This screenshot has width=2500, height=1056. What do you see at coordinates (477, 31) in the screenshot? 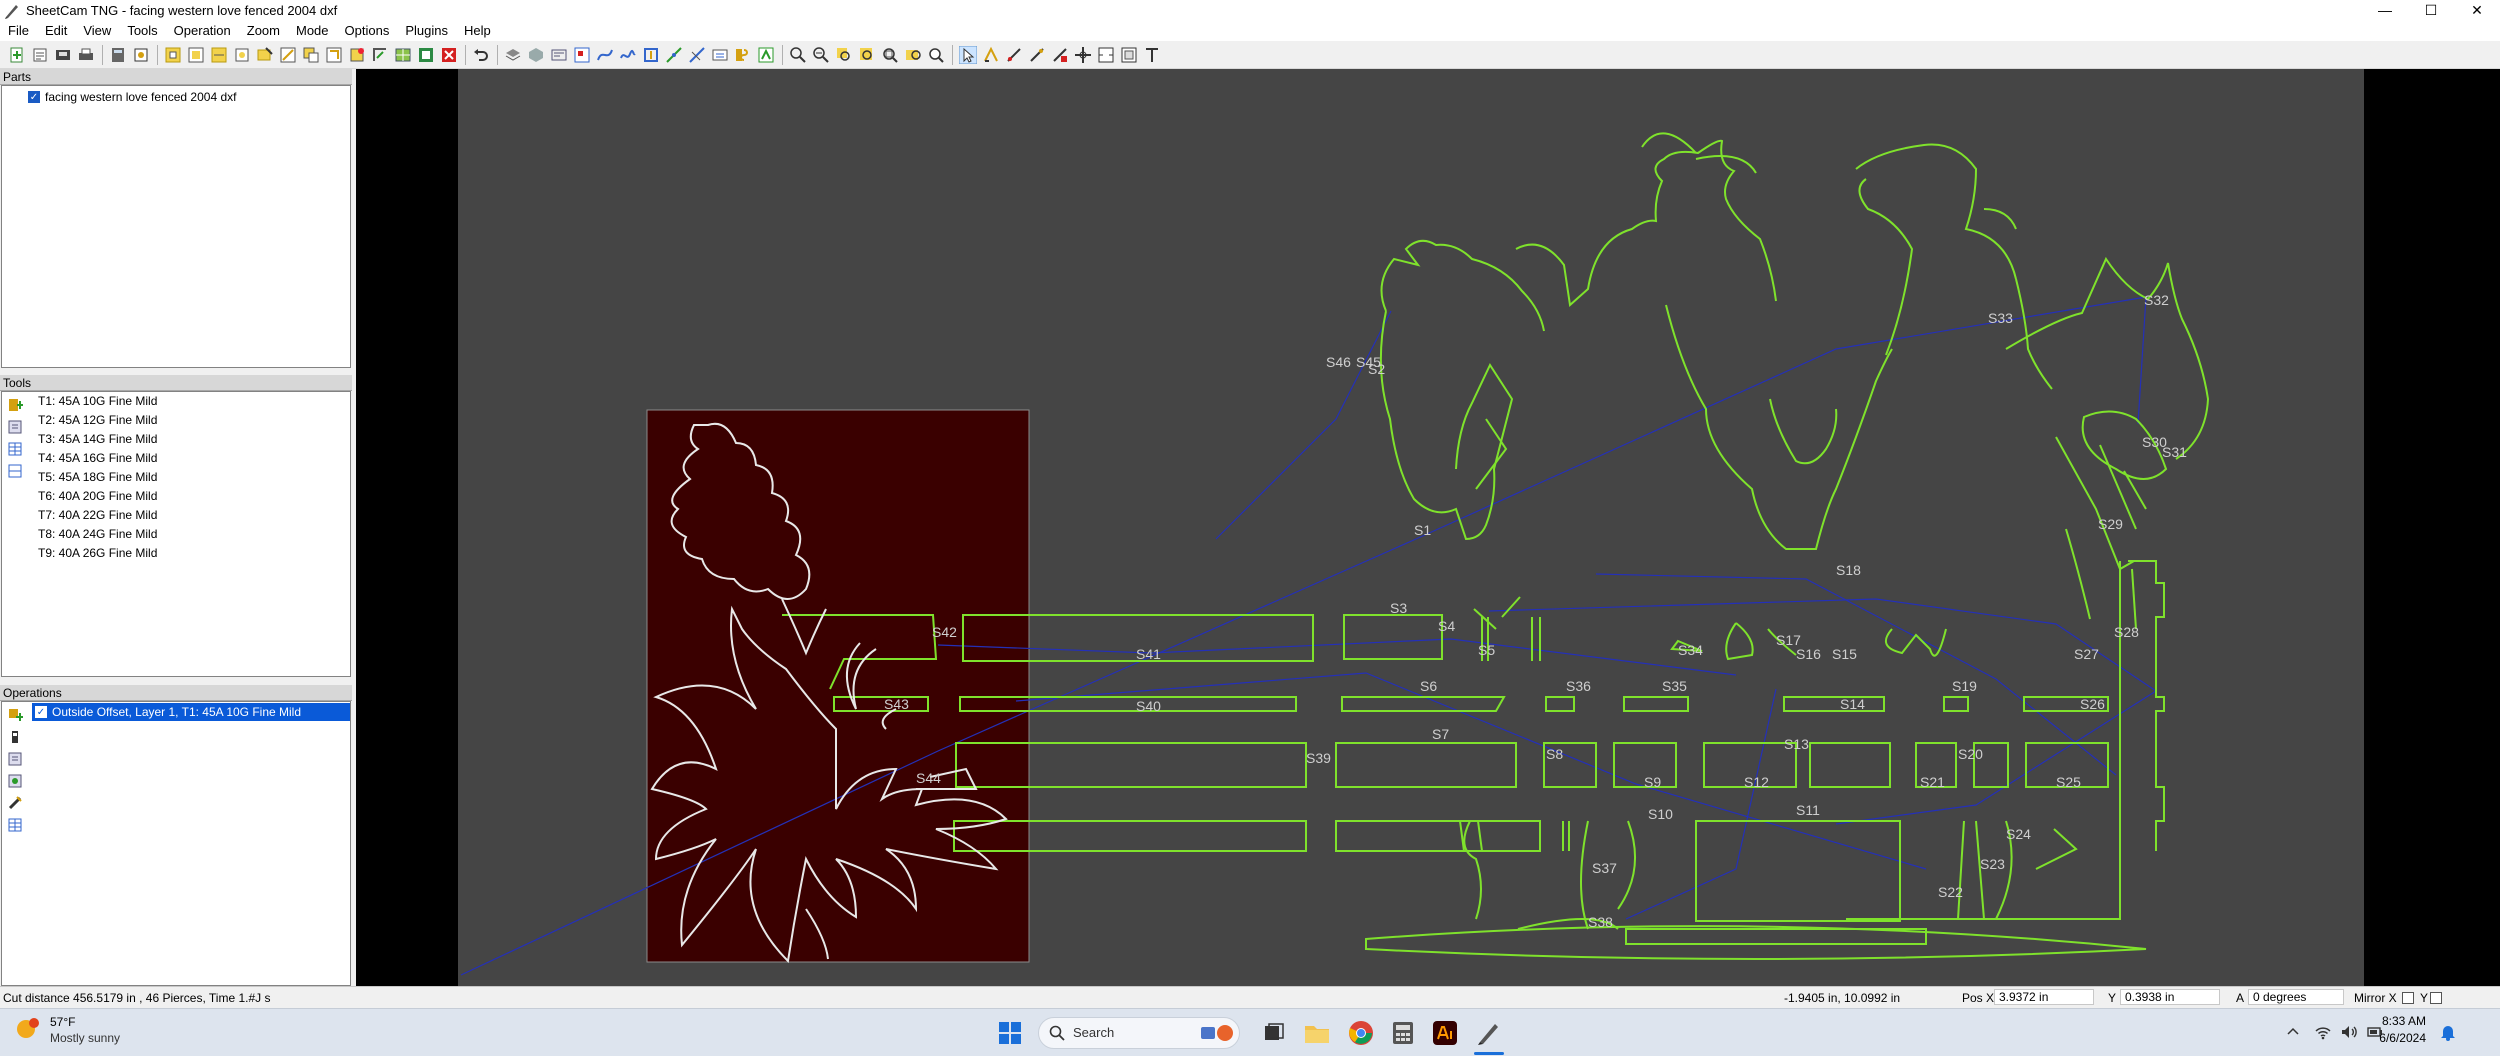
I see `menu-help: Help` at bounding box center [477, 31].